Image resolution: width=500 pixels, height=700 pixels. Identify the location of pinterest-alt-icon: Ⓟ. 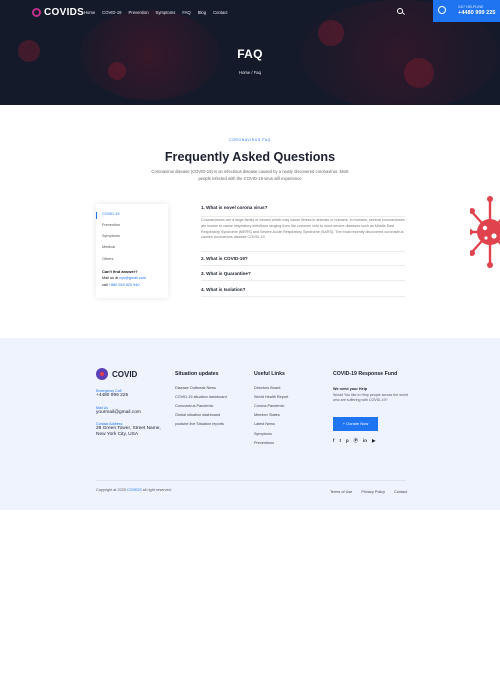
(356, 441).